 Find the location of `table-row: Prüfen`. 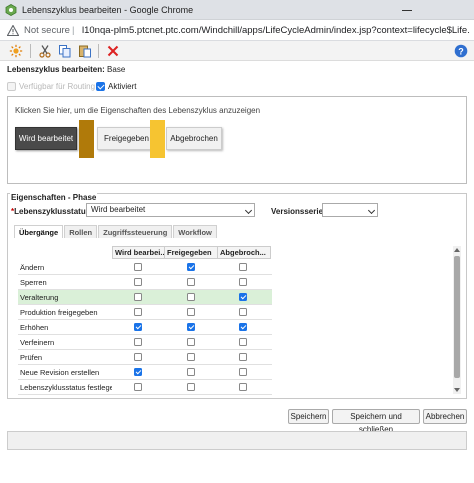

table-row: Prüfen is located at coordinates (145, 357).